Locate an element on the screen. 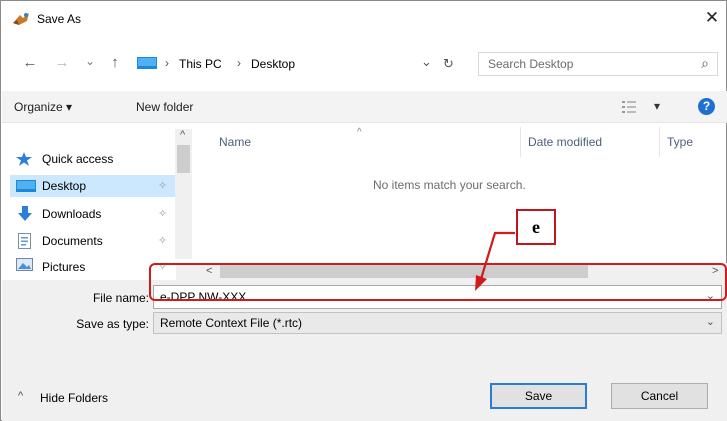 Image resolution: width=727 pixels, height=421 pixels. sort-indicator-icon: ^ is located at coordinates (359, 132).